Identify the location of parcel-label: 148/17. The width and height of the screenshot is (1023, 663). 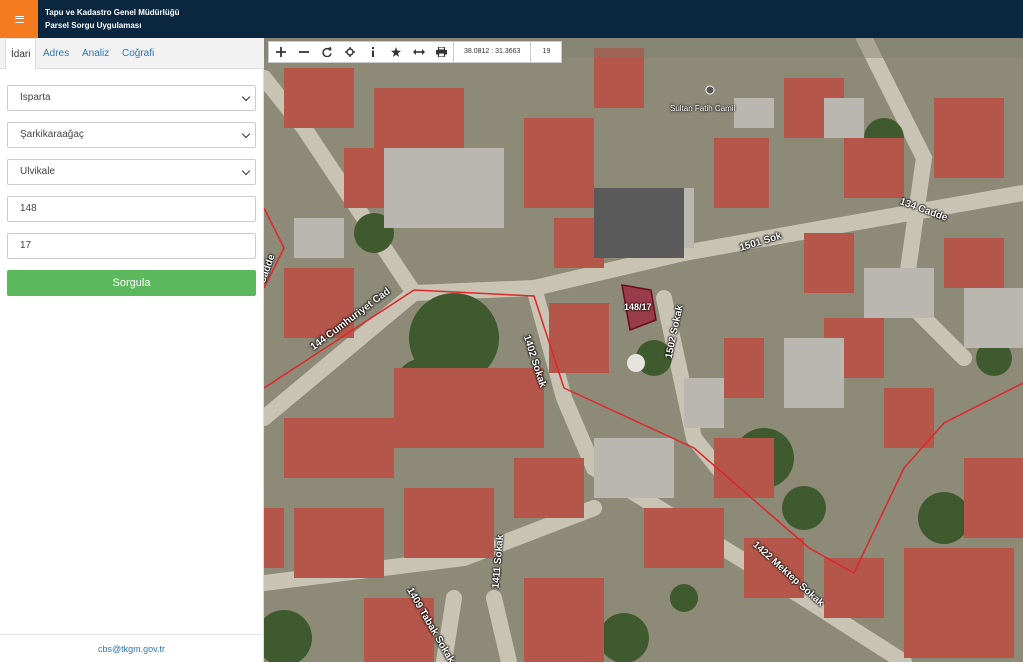
(638, 307).